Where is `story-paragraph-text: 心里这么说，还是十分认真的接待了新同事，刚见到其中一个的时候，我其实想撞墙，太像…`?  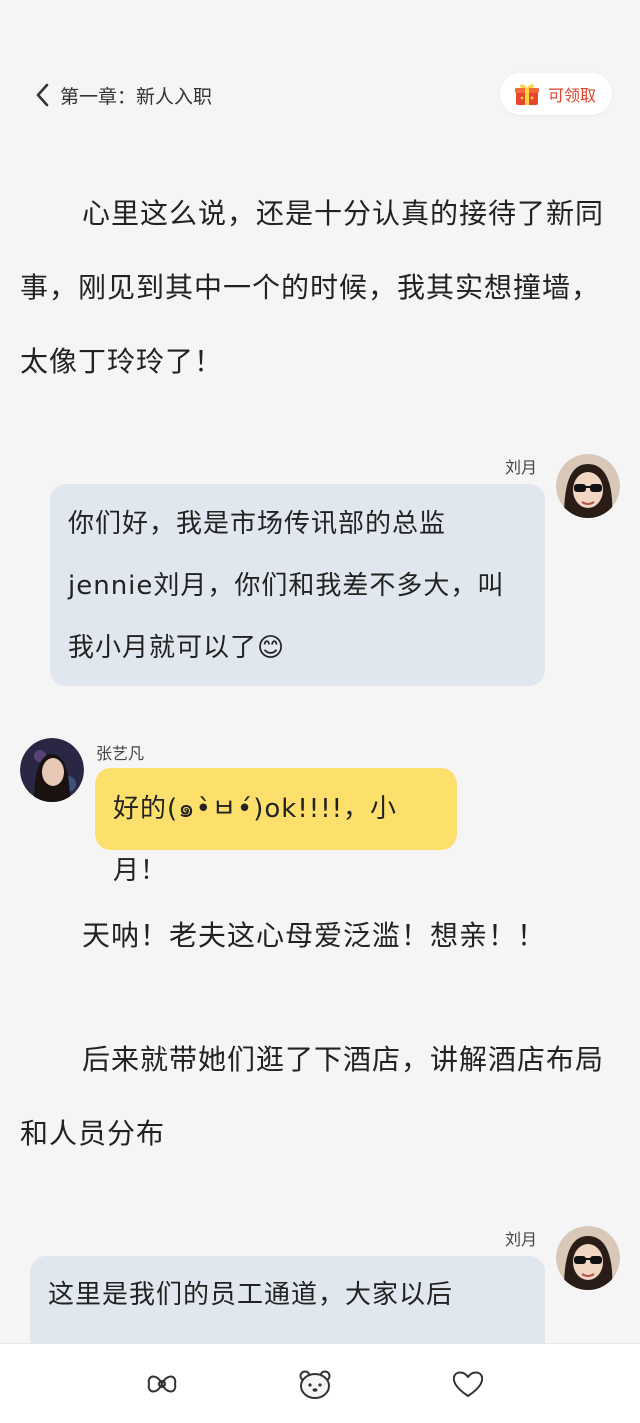
story-paragraph-text: 心里这么说，还是十分认真的接待了新同事，刚见到其中一个的时候，我其实想撞墙，太像… is located at coordinates (312, 287).